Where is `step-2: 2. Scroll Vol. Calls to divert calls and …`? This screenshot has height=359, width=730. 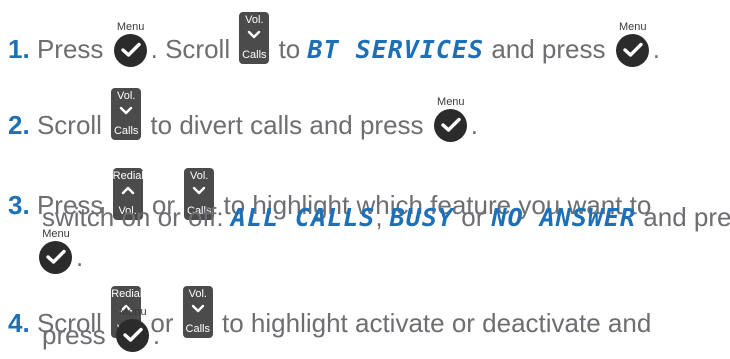
step-2: 2. Scroll Vol. Calls to divert calls and … is located at coordinates (243, 115).